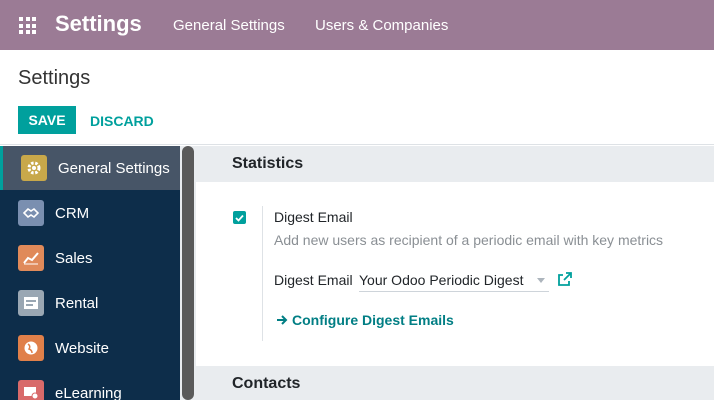 This screenshot has height=400, width=714. I want to click on setting-title: Digest Email, so click(313, 217).